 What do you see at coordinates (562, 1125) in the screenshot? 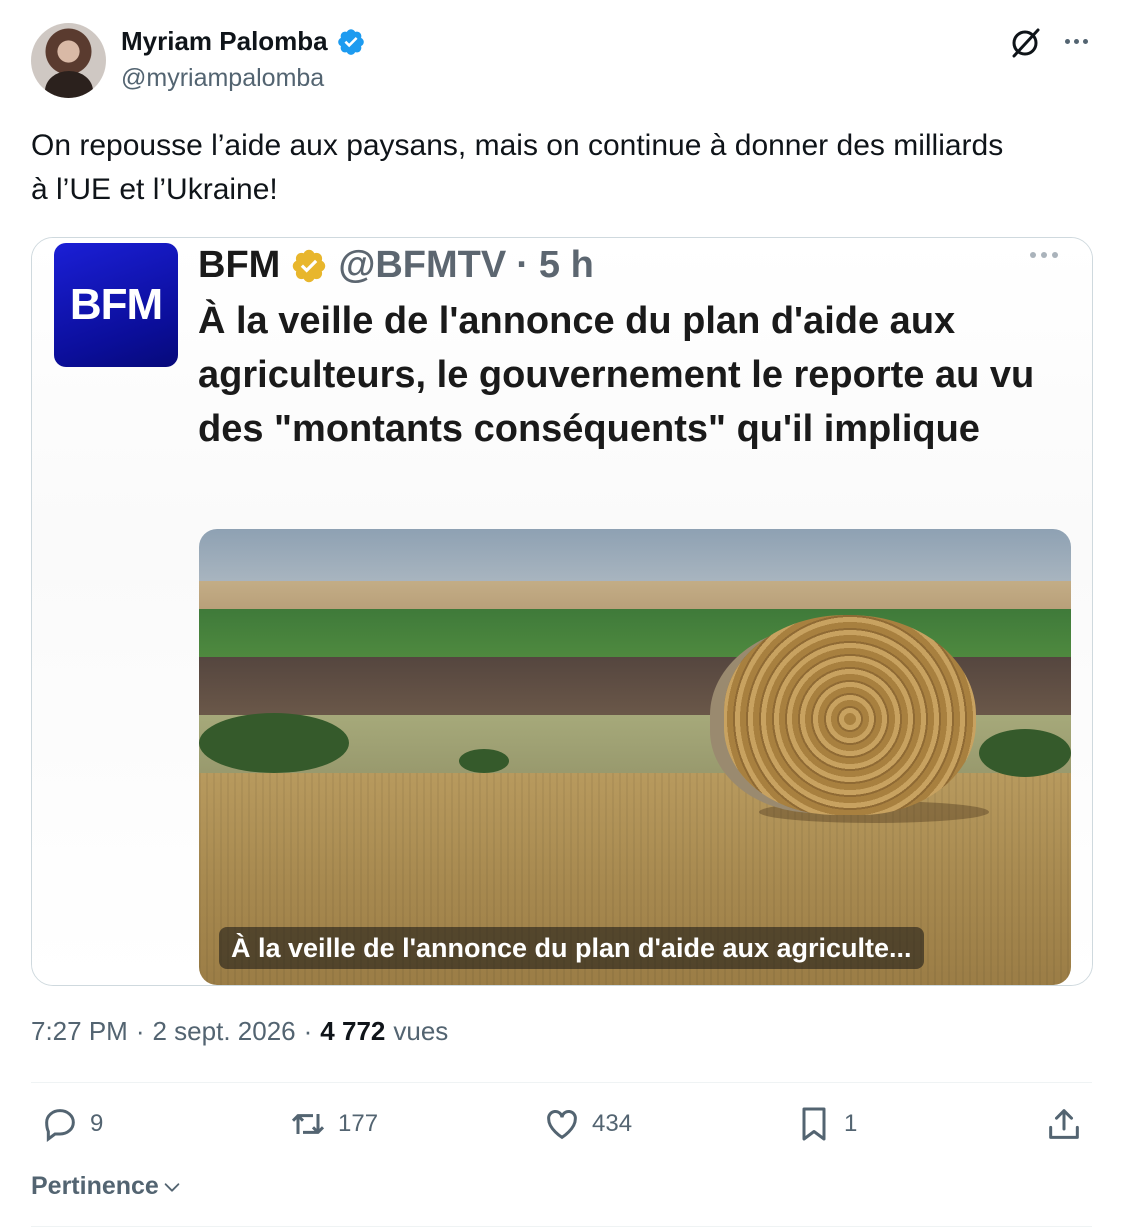
I see `heart-icon` at bounding box center [562, 1125].